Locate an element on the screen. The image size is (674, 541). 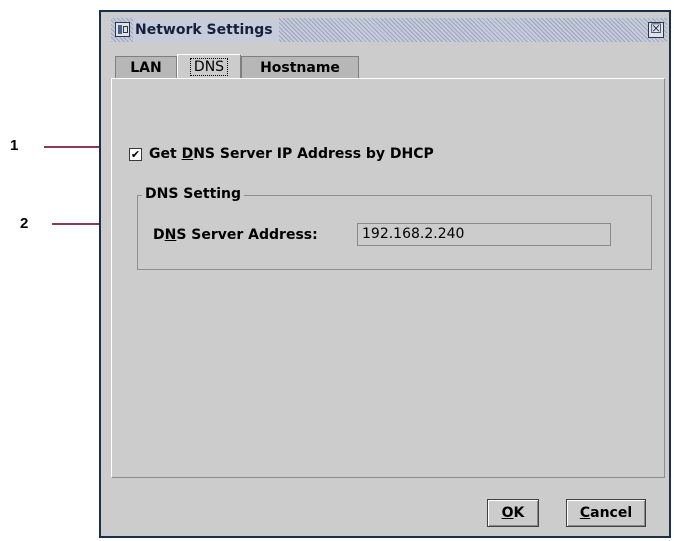
network-app-icon is located at coordinates (122, 29).